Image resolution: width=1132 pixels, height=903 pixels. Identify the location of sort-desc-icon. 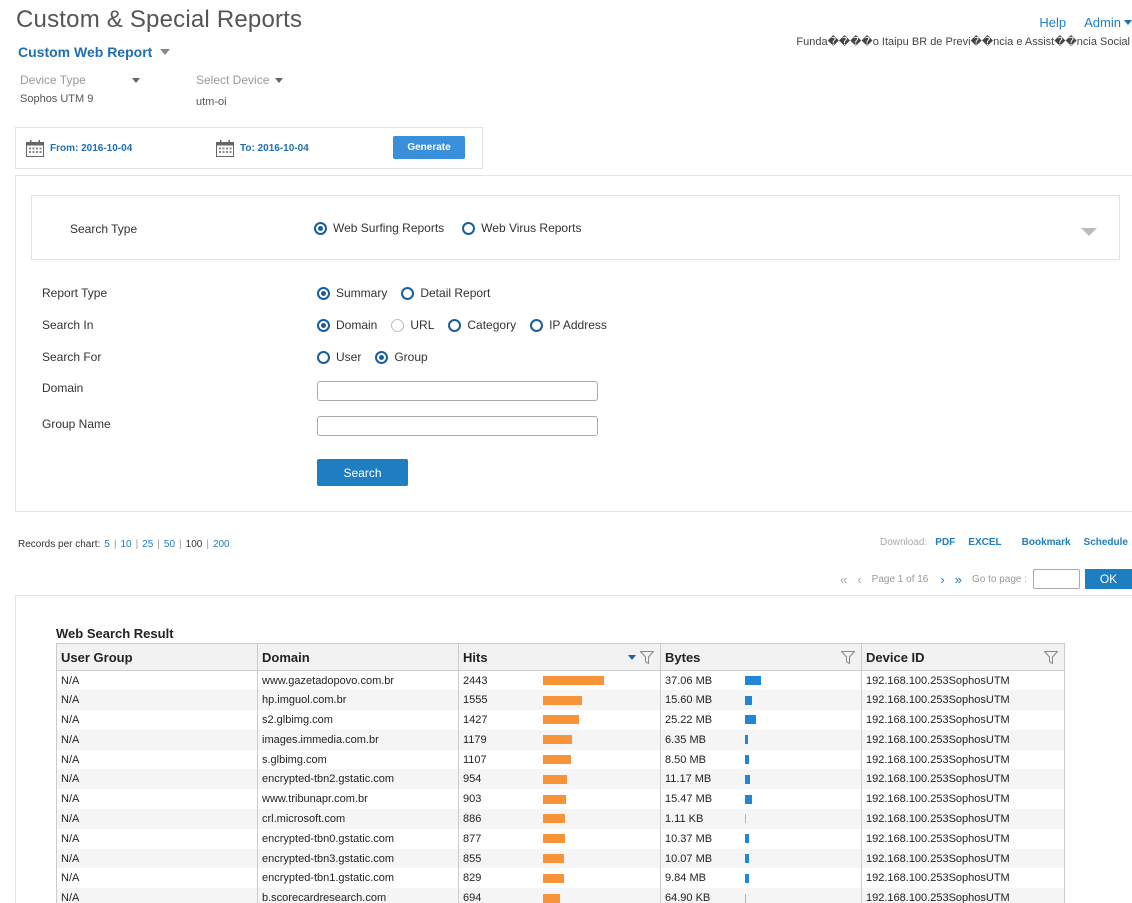
(632, 657).